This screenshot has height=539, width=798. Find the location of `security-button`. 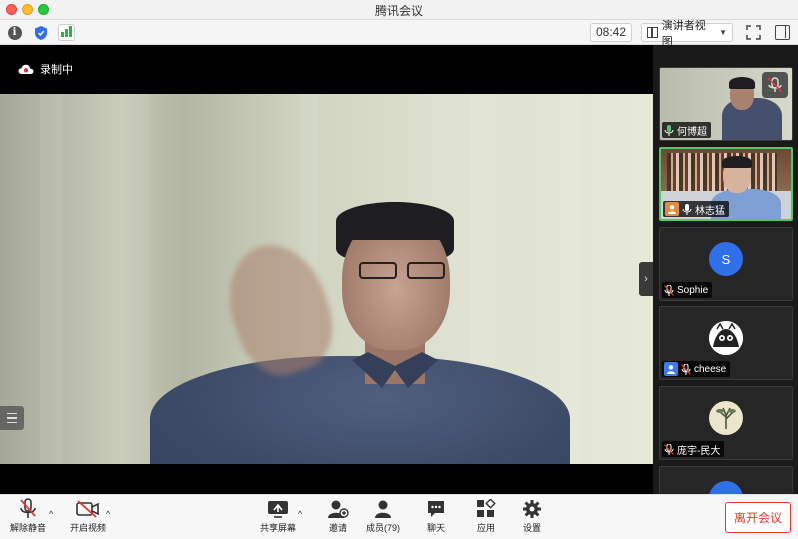

security-button is located at coordinates (40, 32).